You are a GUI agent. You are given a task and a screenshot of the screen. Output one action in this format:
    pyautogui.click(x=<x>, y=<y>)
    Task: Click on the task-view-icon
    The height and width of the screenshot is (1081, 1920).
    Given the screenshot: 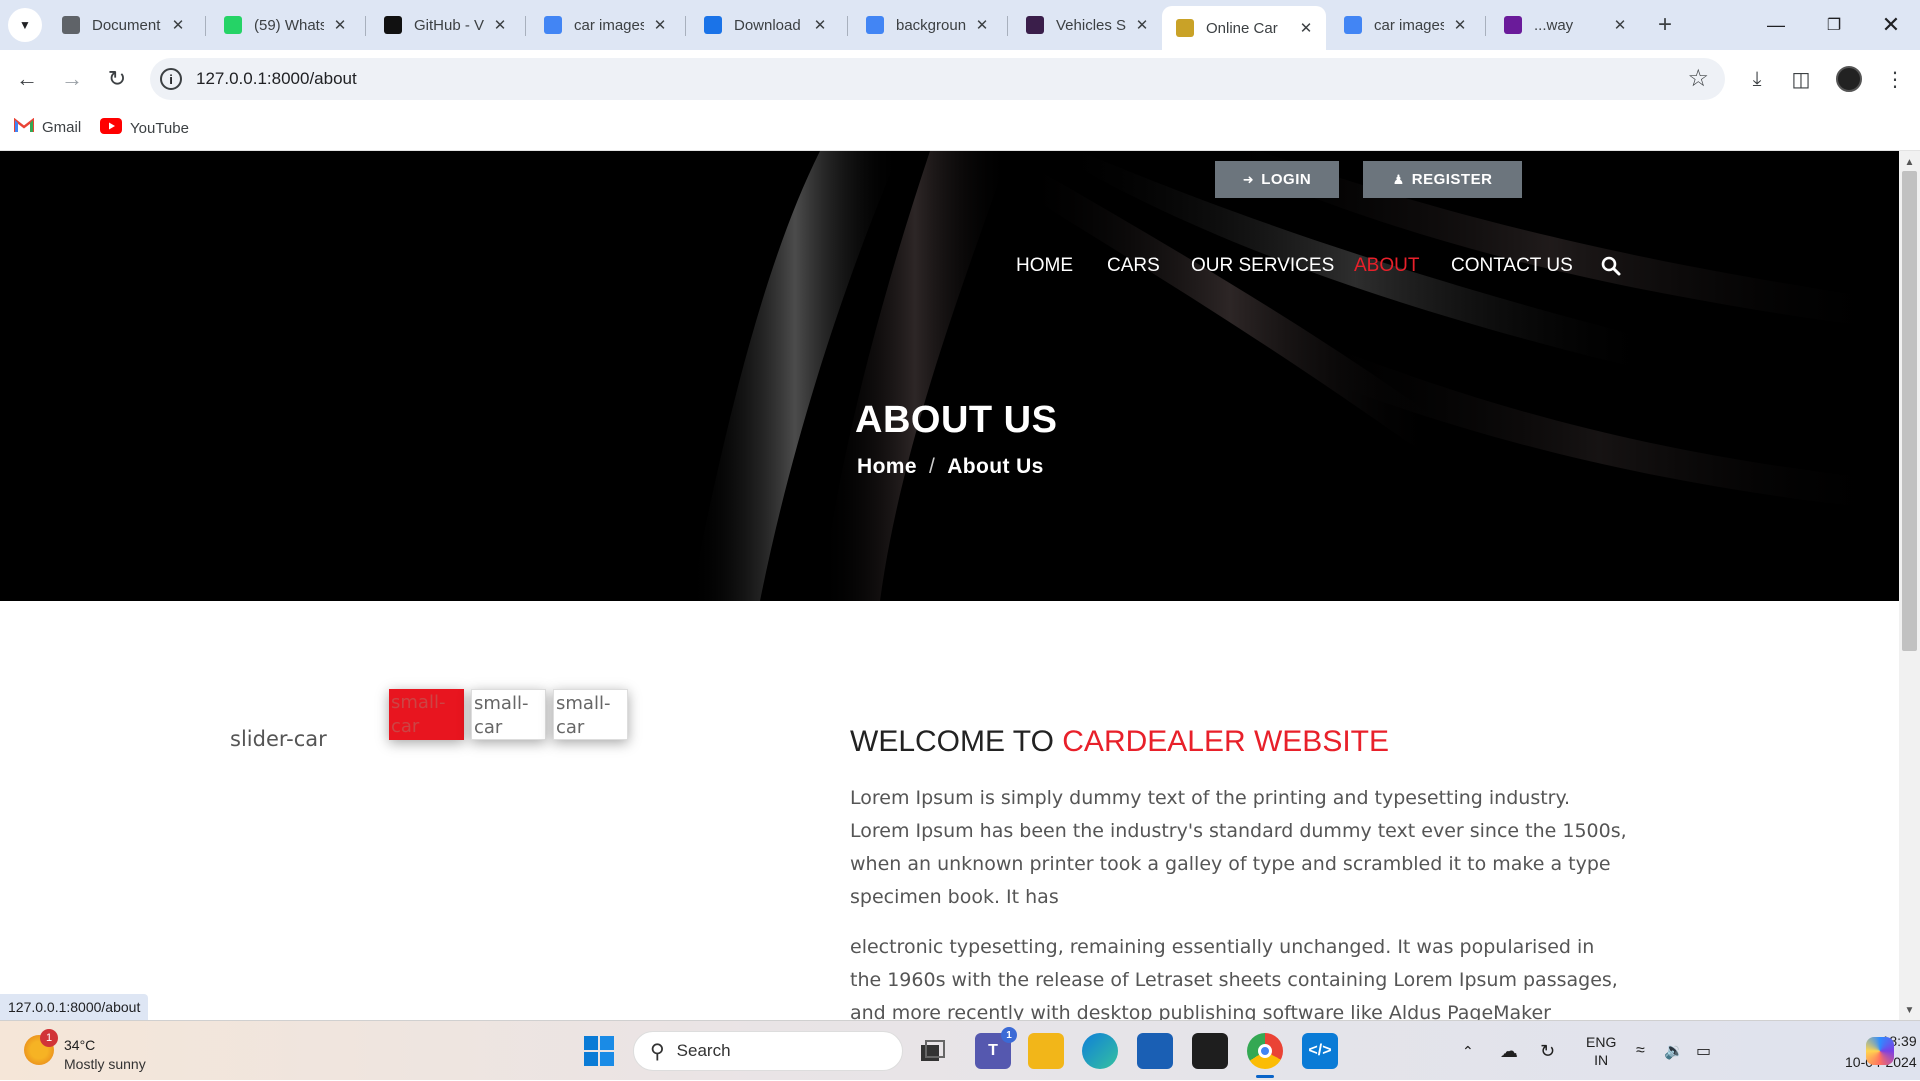 What is the action you would take?
    pyautogui.click(x=933, y=1050)
    